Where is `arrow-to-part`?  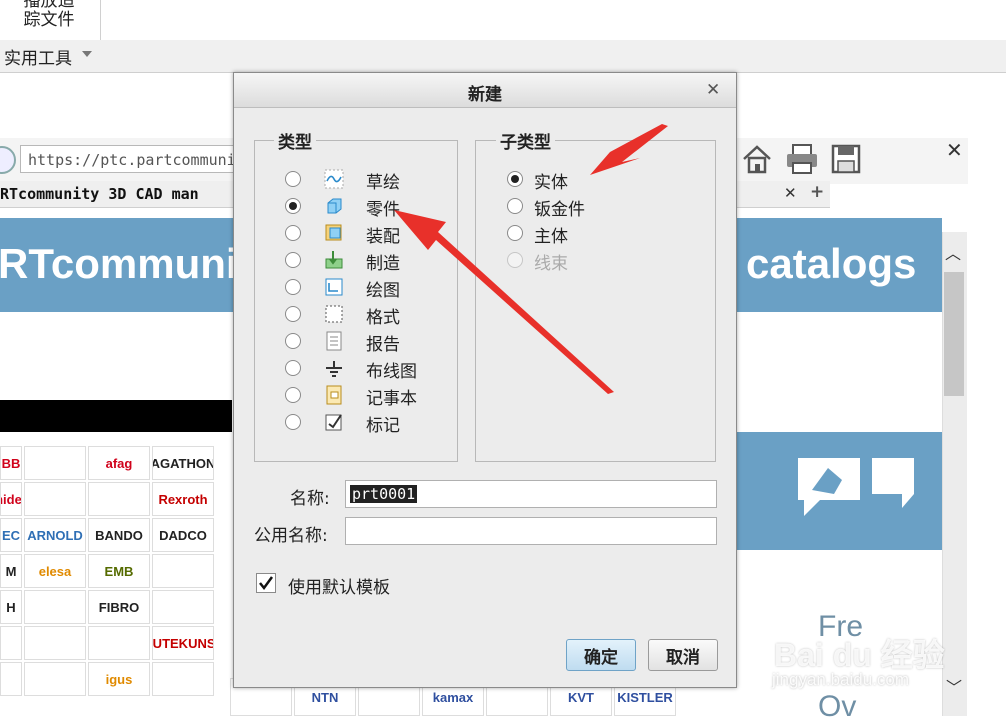 arrow-to-part is located at coordinates (504, 302).